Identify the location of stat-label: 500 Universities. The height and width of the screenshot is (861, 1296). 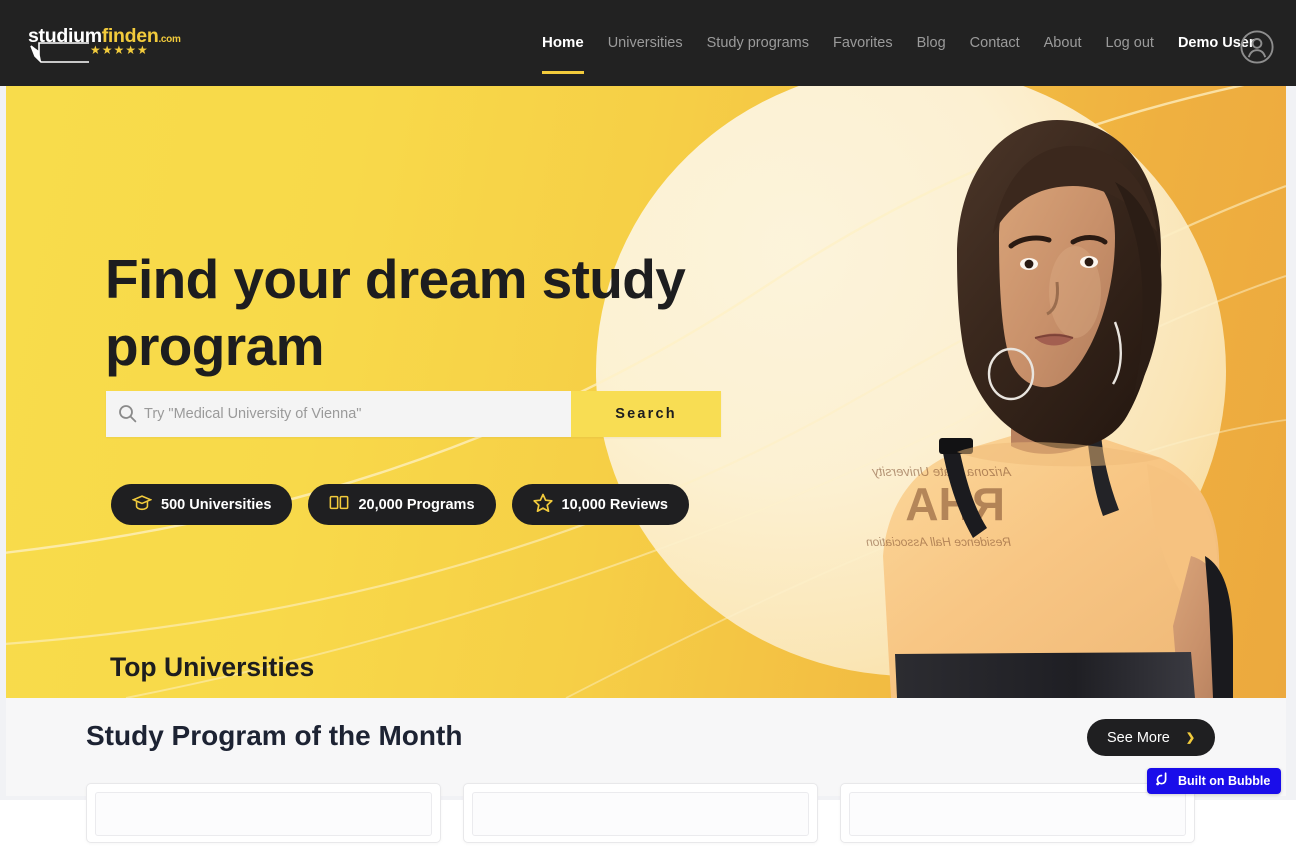
(216, 504).